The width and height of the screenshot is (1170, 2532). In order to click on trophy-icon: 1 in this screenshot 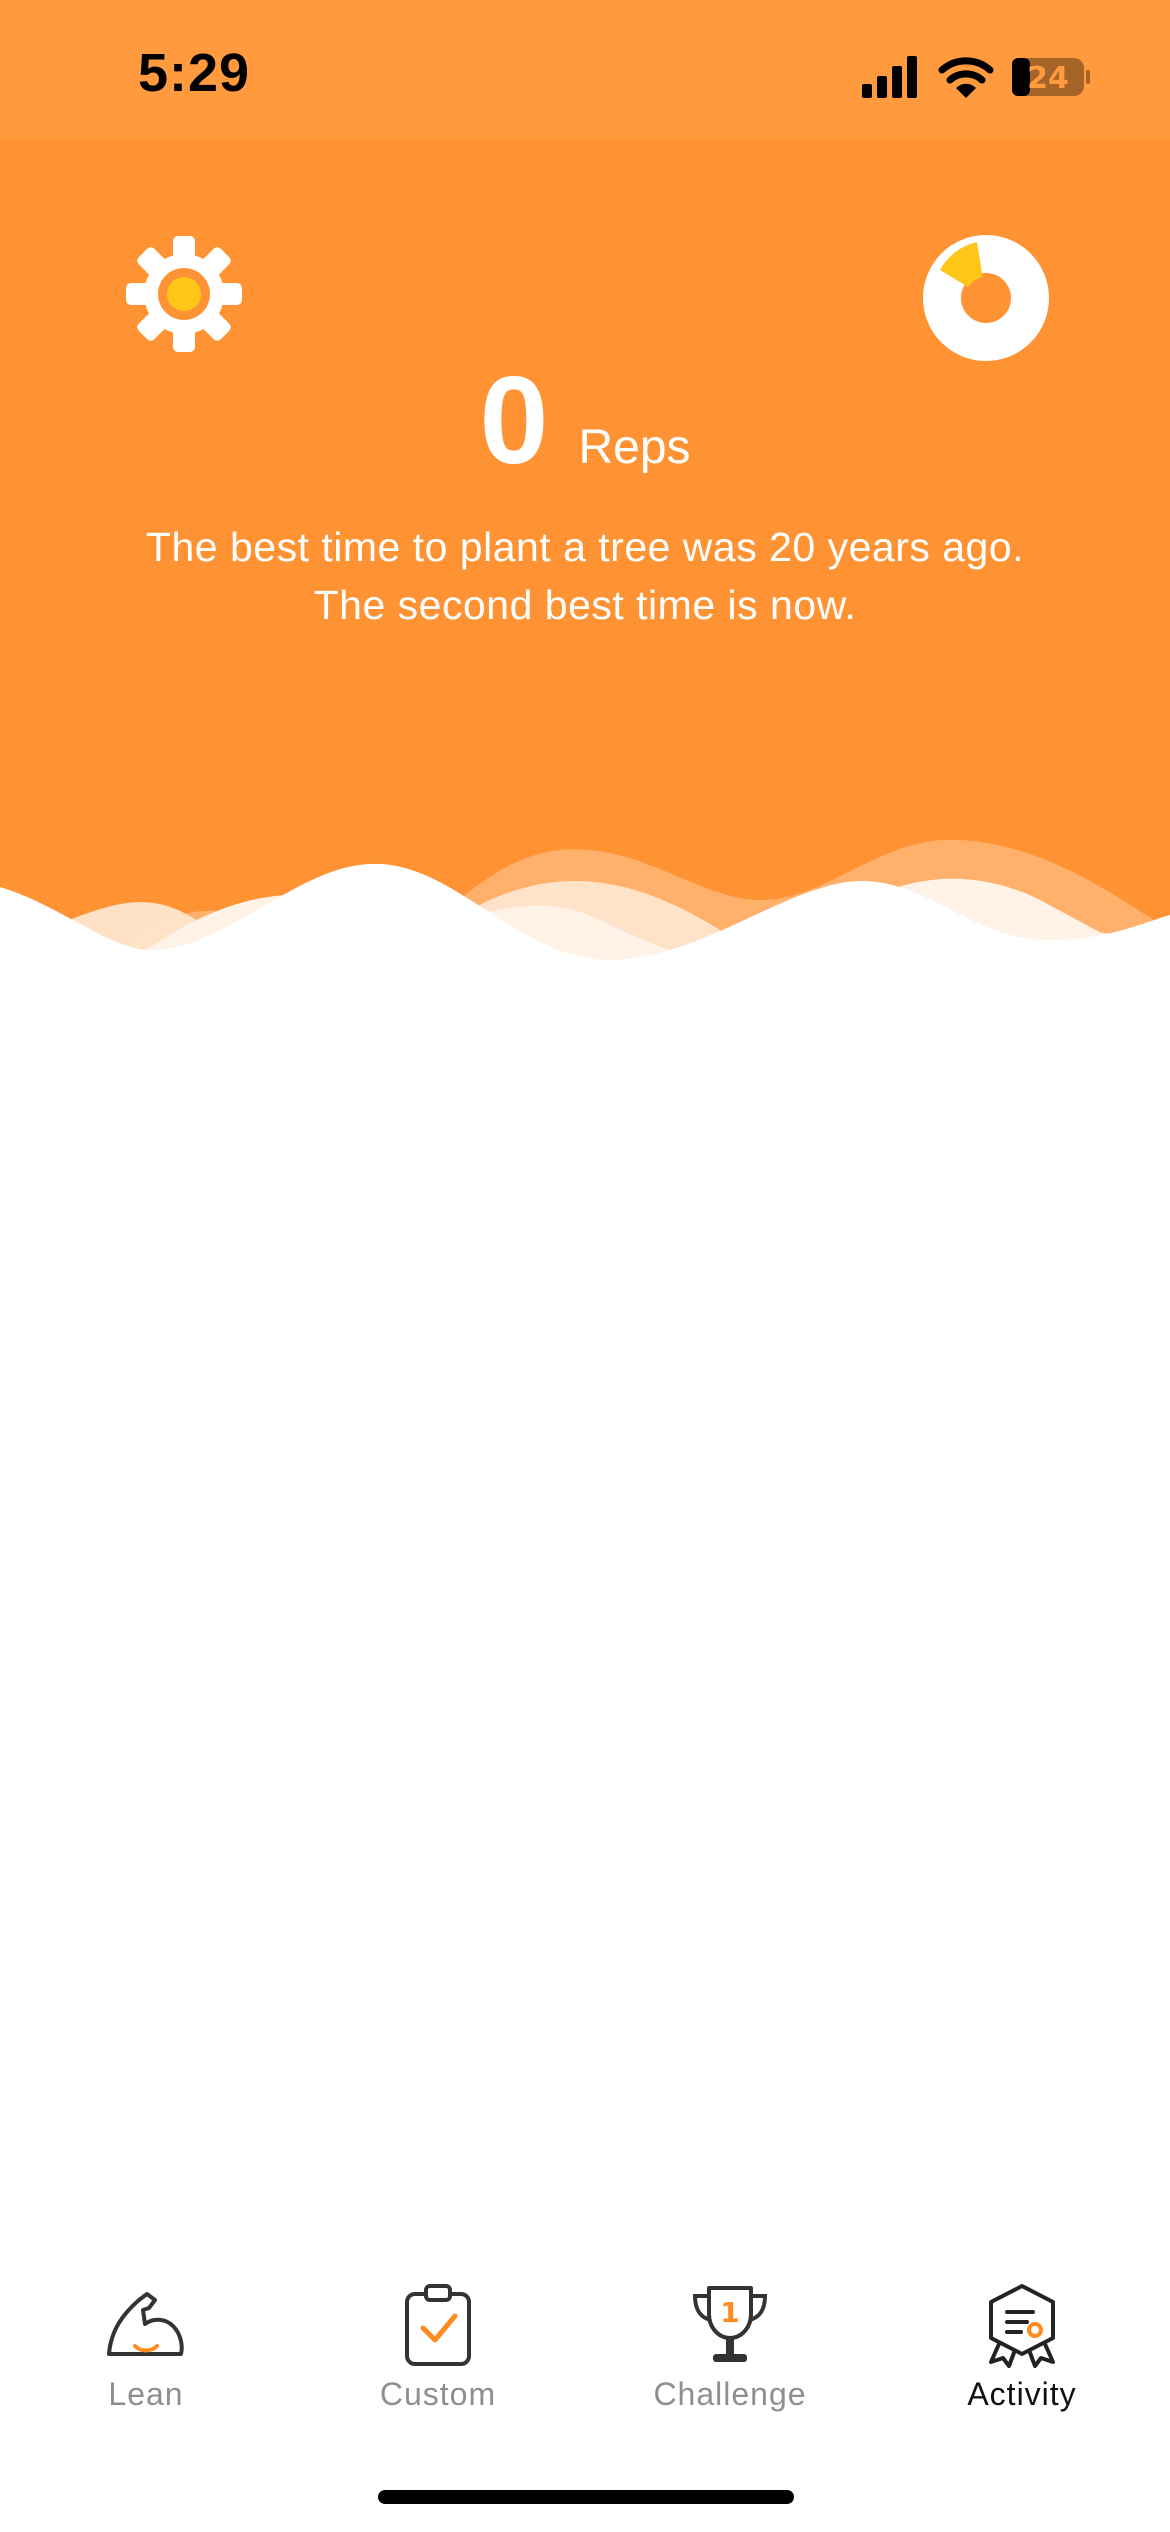, I will do `click(730, 2324)`.